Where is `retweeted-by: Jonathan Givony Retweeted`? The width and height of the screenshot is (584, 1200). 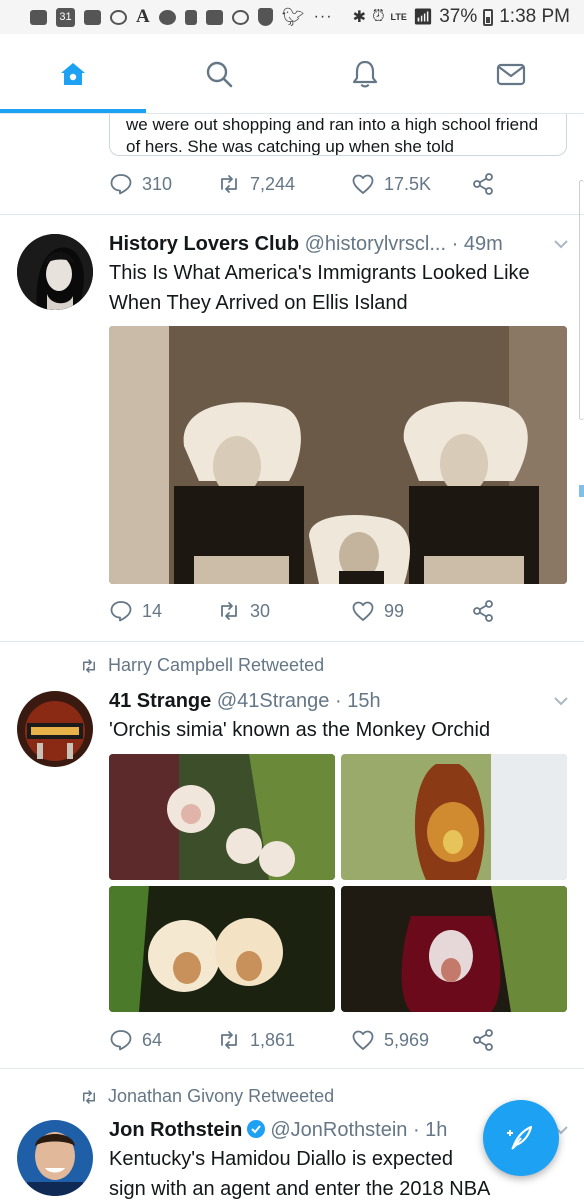
retweeted-by: Jonathan Givony Retweeted is located at coordinates (221, 1096).